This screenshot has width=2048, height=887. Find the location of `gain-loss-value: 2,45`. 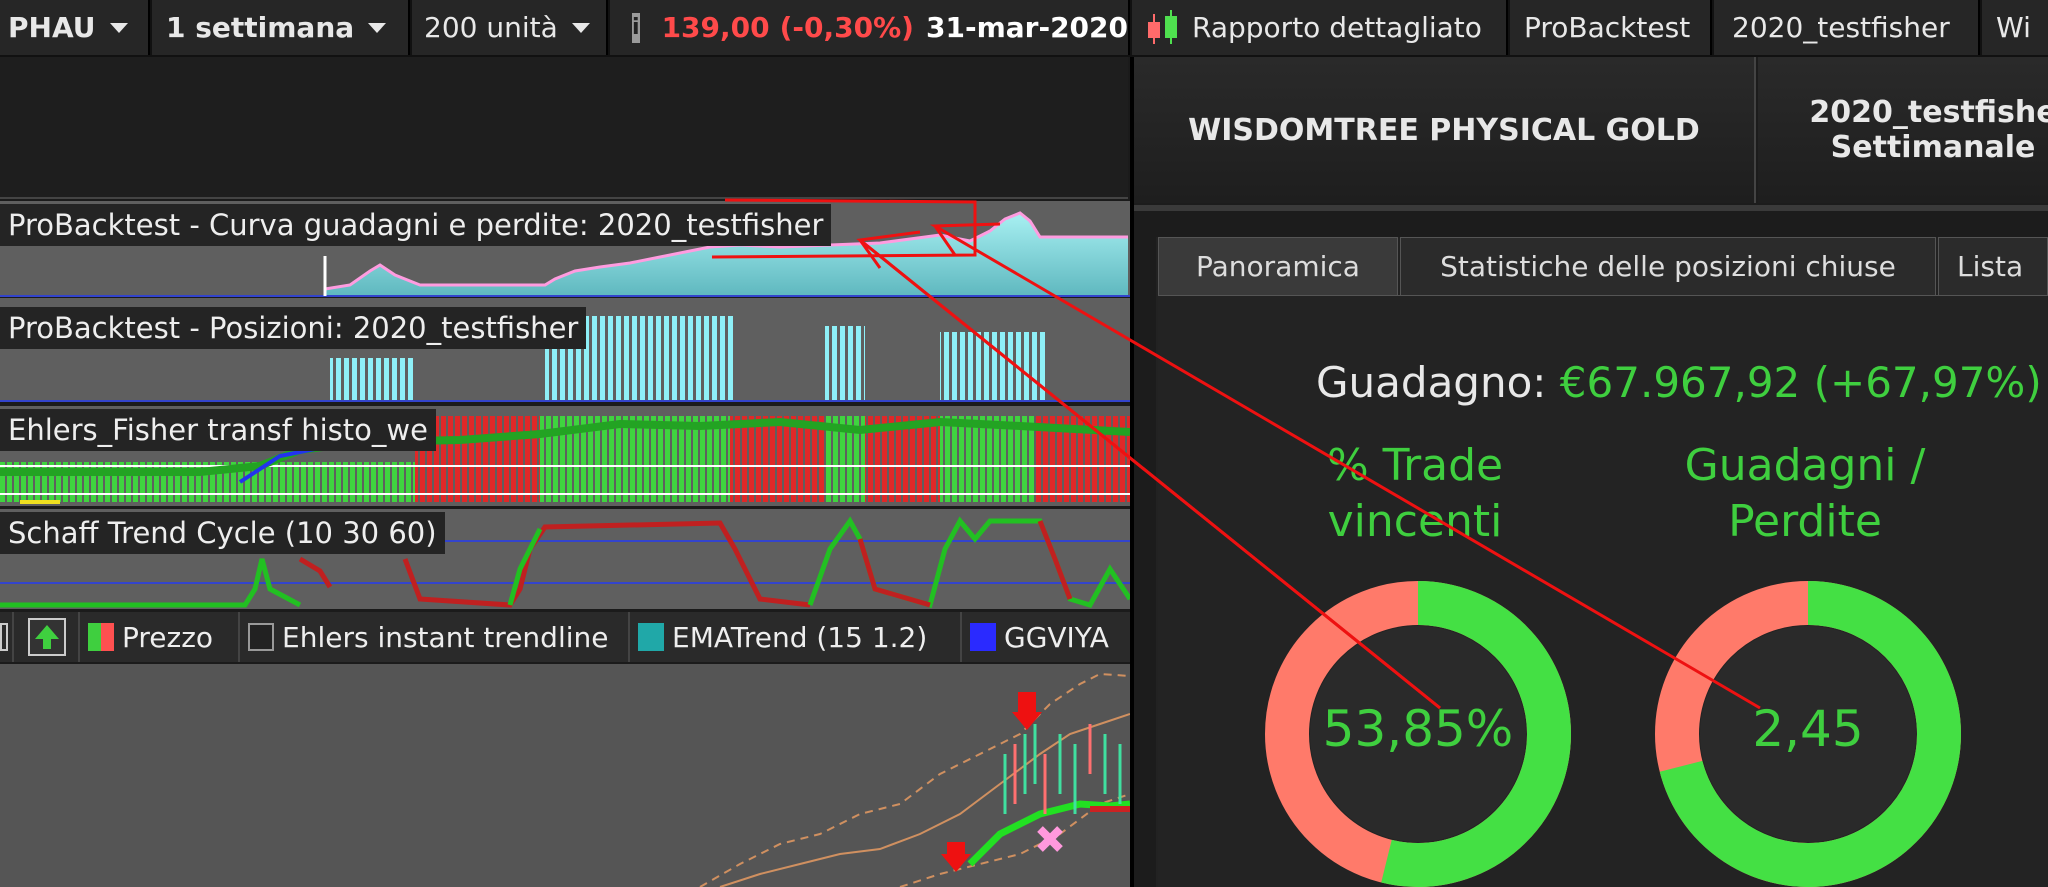

gain-loss-value: 2,45 is located at coordinates (1808, 729).